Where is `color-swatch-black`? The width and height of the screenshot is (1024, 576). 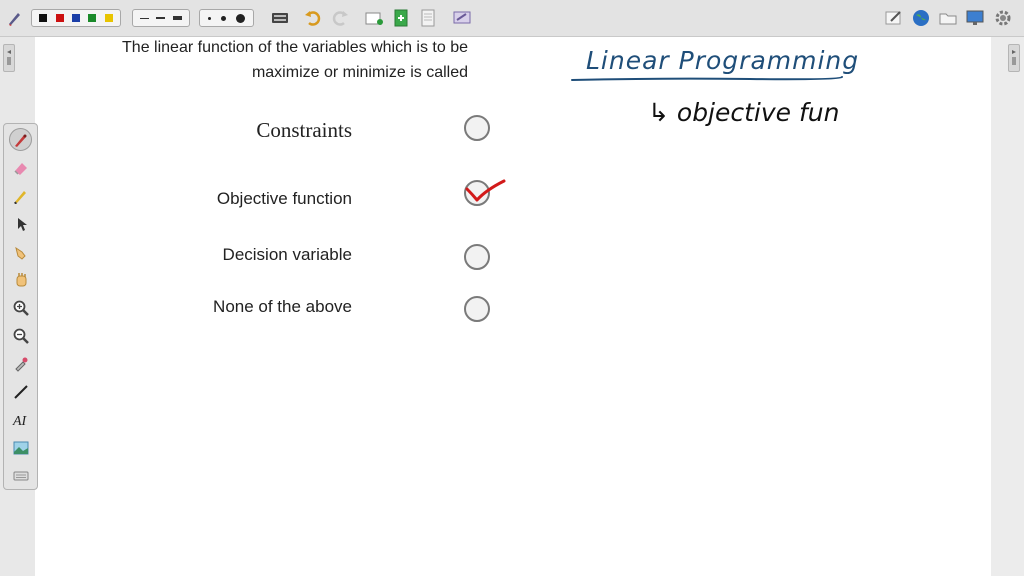
color-swatch-black is located at coordinates (43, 18).